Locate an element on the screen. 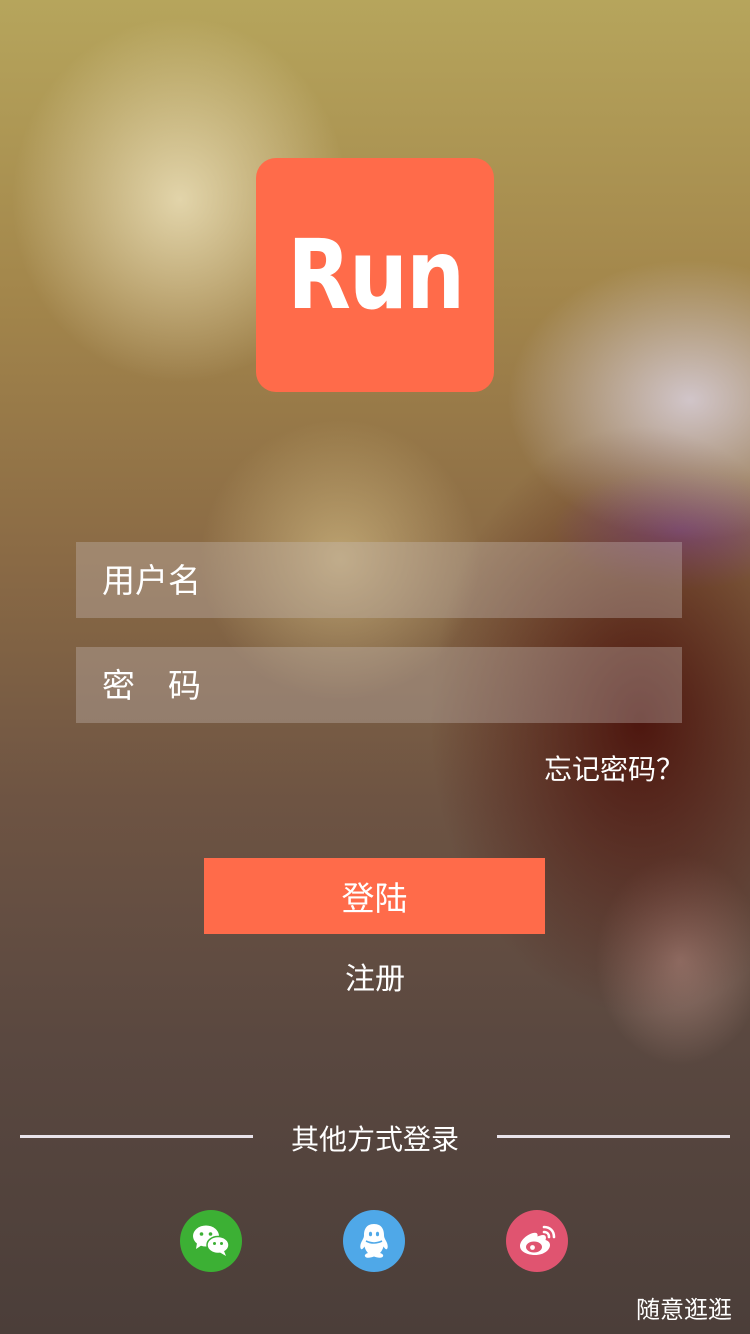 This screenshot has height=1334, width=750. qq-icon is located at coordinates (374, 1241).